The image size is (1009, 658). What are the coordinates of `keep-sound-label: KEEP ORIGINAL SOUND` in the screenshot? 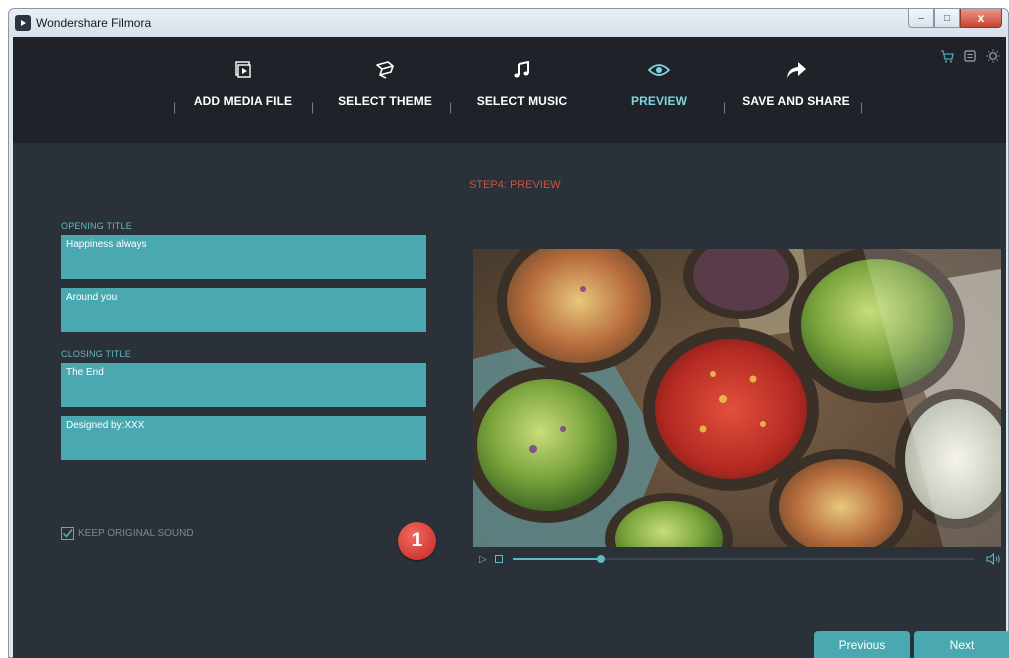 It's located at (136, 533).